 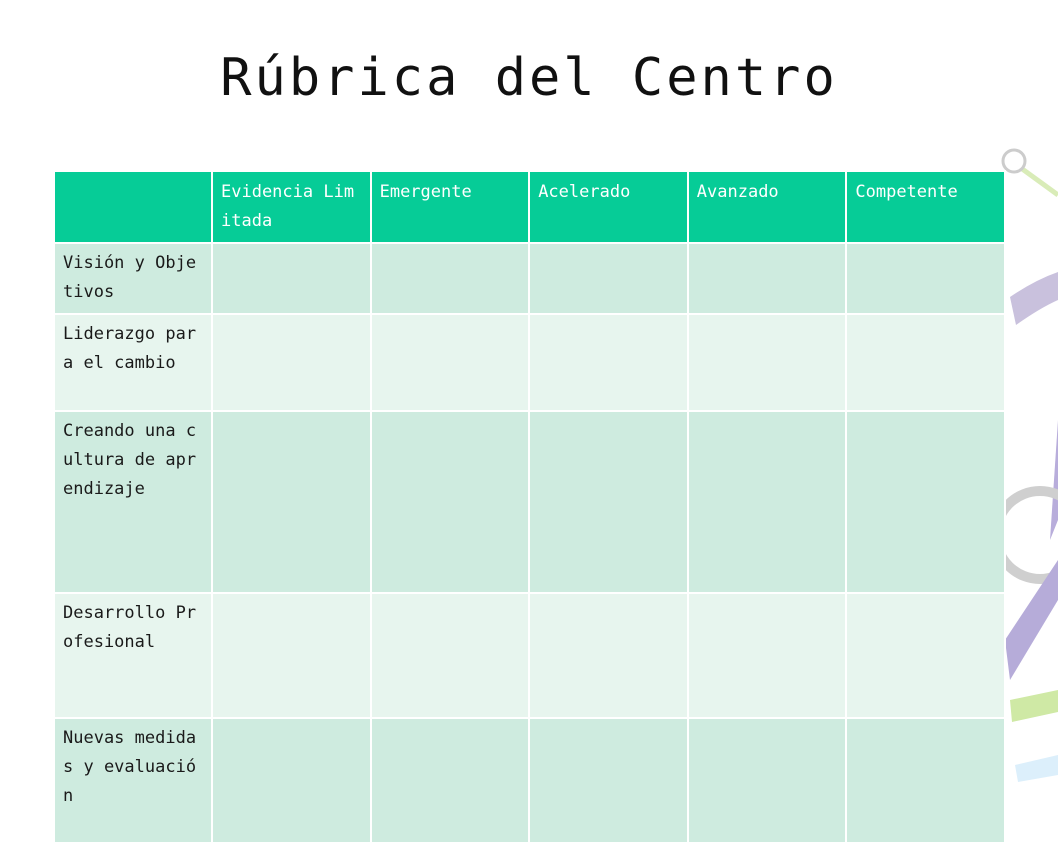 I want to click on table-row: Nuevas medidas y evaluación, so click(x=529, y=780).